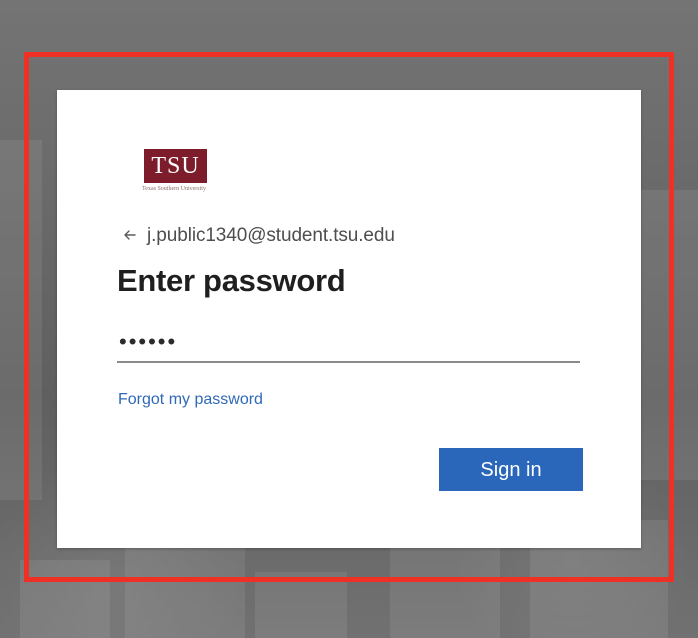 This screenshot has height=638, width=698. What do you see at coordinates (348, 346) in the screenshot?
I see `password-input` at bounding box center [348, 346].